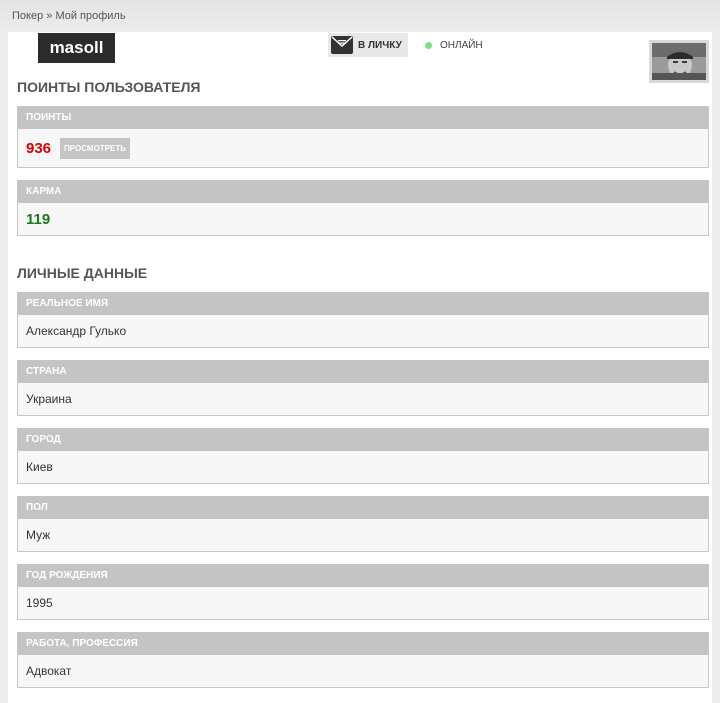 This screenshot has height=703, width=720. I want to click on karma-field: КАРМА 119, so click(363, 208).